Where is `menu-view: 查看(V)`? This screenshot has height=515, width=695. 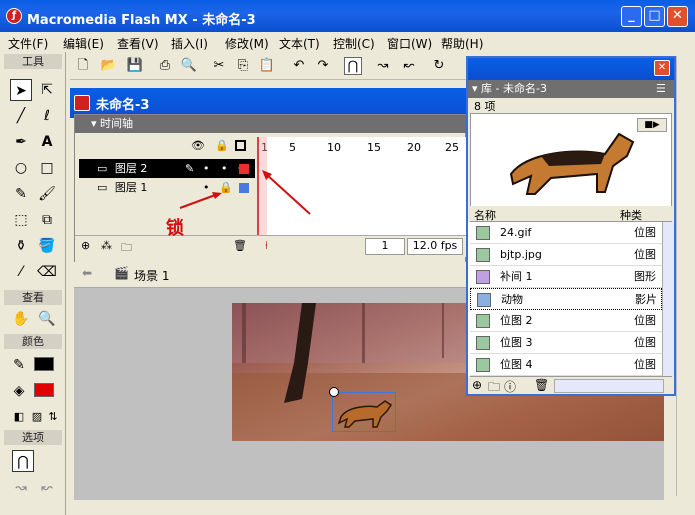 menu-view: 查看(V) is located at coordinates (138, 43).